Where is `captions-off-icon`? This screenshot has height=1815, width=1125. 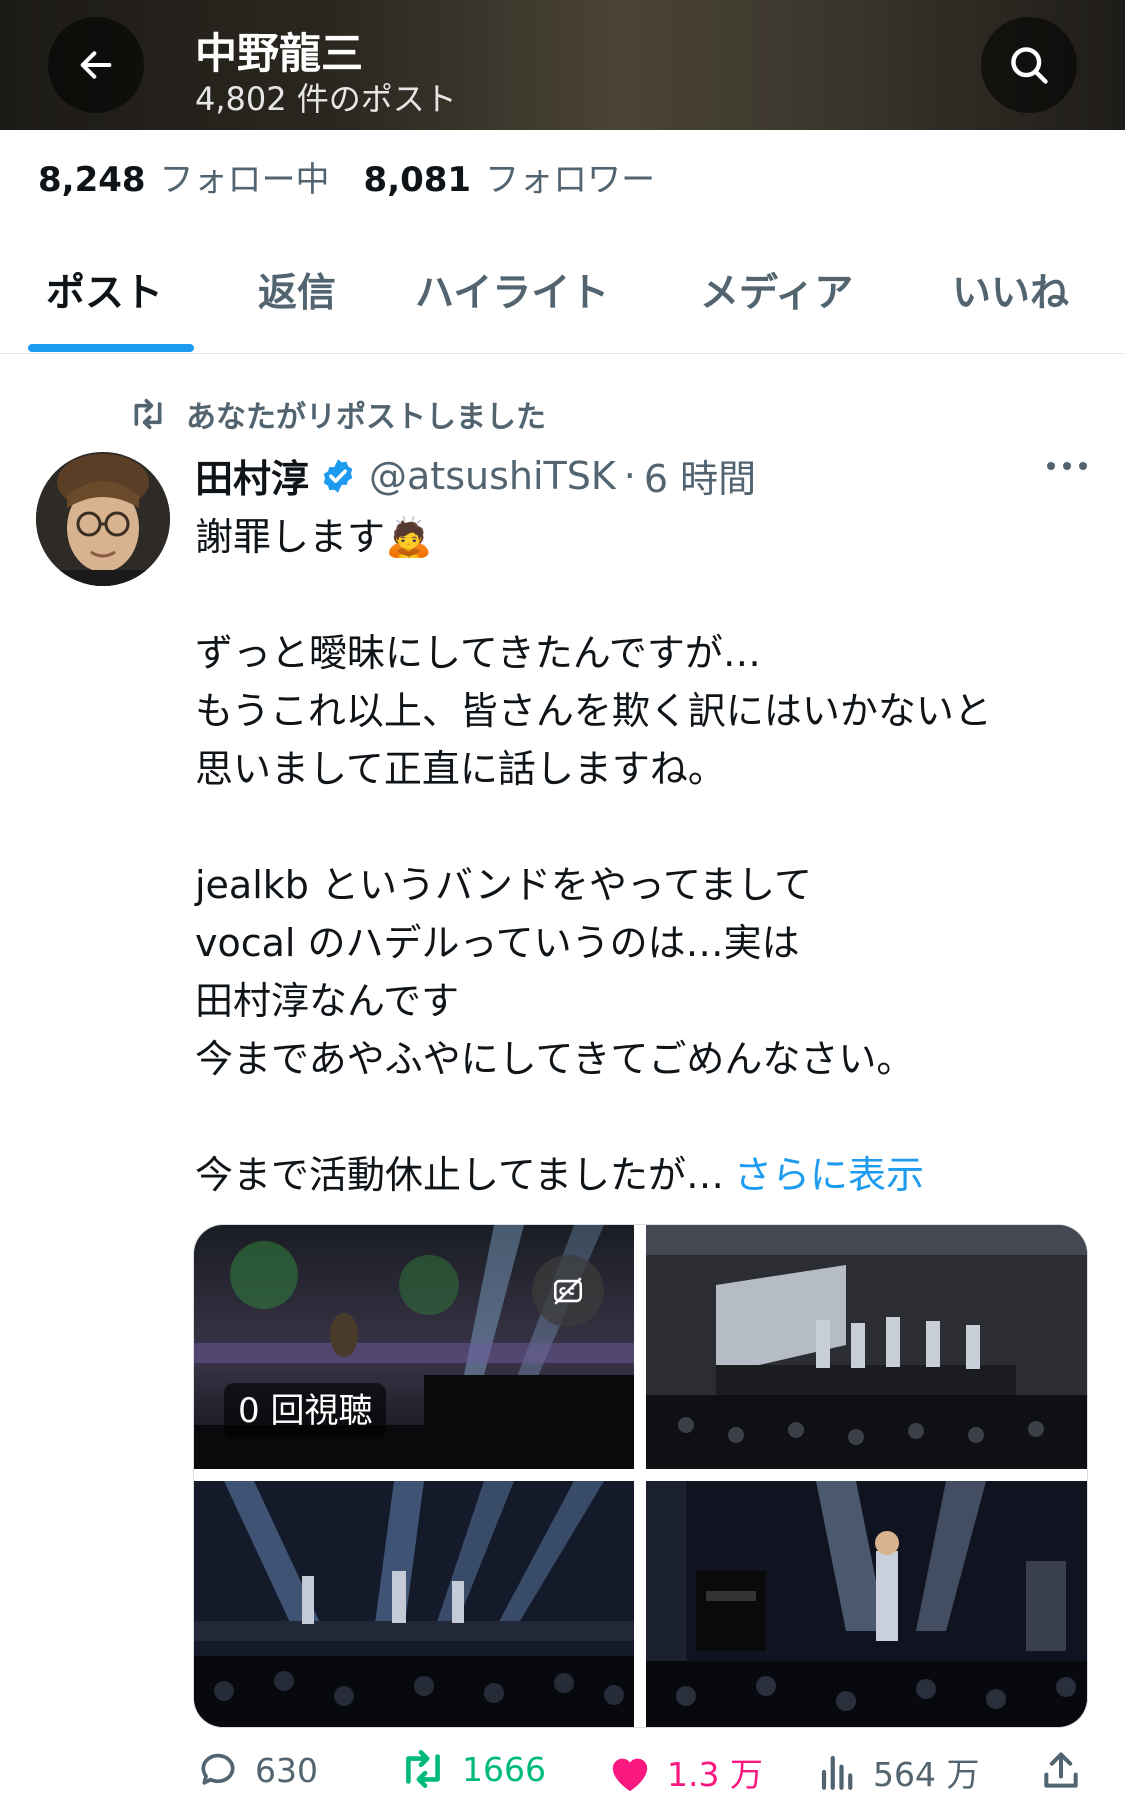 captions-off-icon is located at coordinates (568, 1291).